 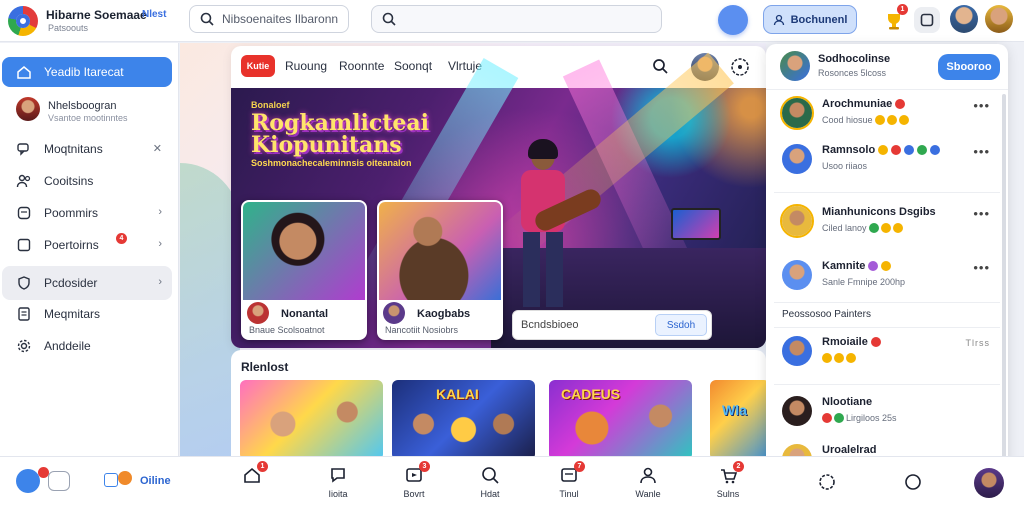 What do you see at coordinates (111, 480) in the screenshot?
I see `online-icon` at bounding box center [111, 480].